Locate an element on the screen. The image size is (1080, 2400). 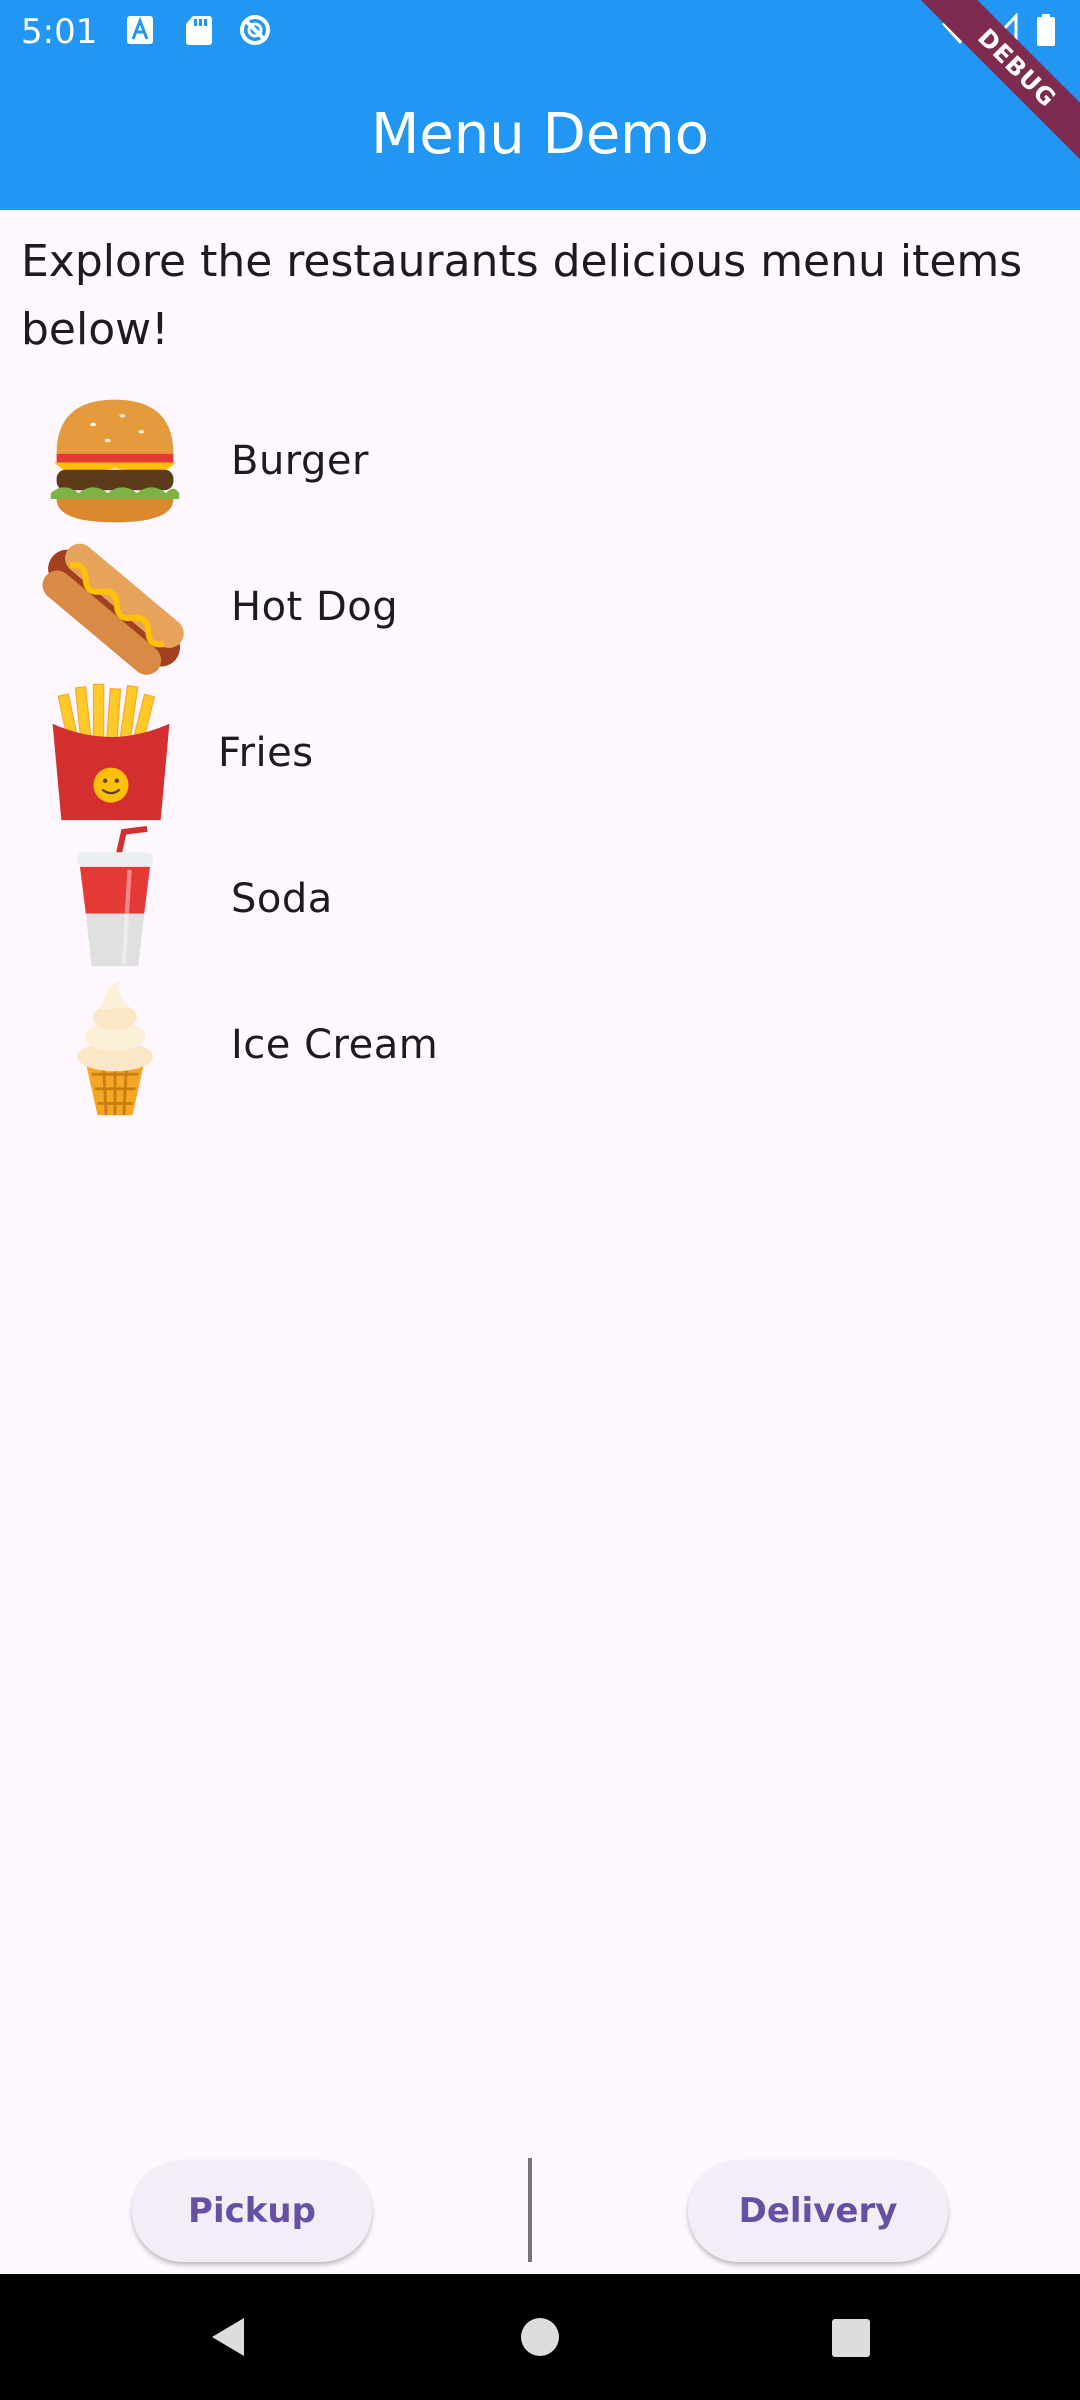
list-item: Ice Cream is located at coordinates (350, 1045).